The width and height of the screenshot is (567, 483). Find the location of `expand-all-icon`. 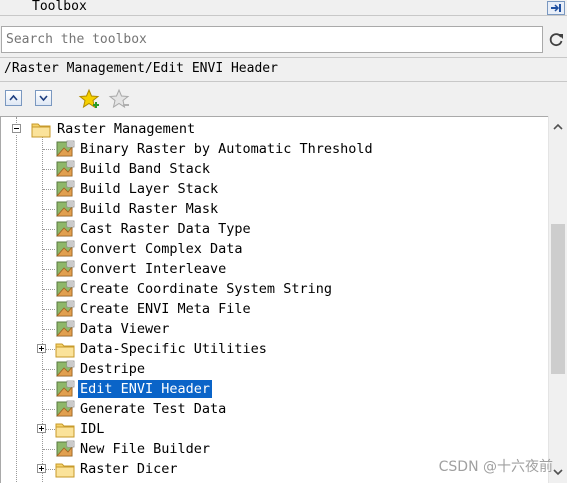

expand-all-icon is located at coordinates (13, 98).